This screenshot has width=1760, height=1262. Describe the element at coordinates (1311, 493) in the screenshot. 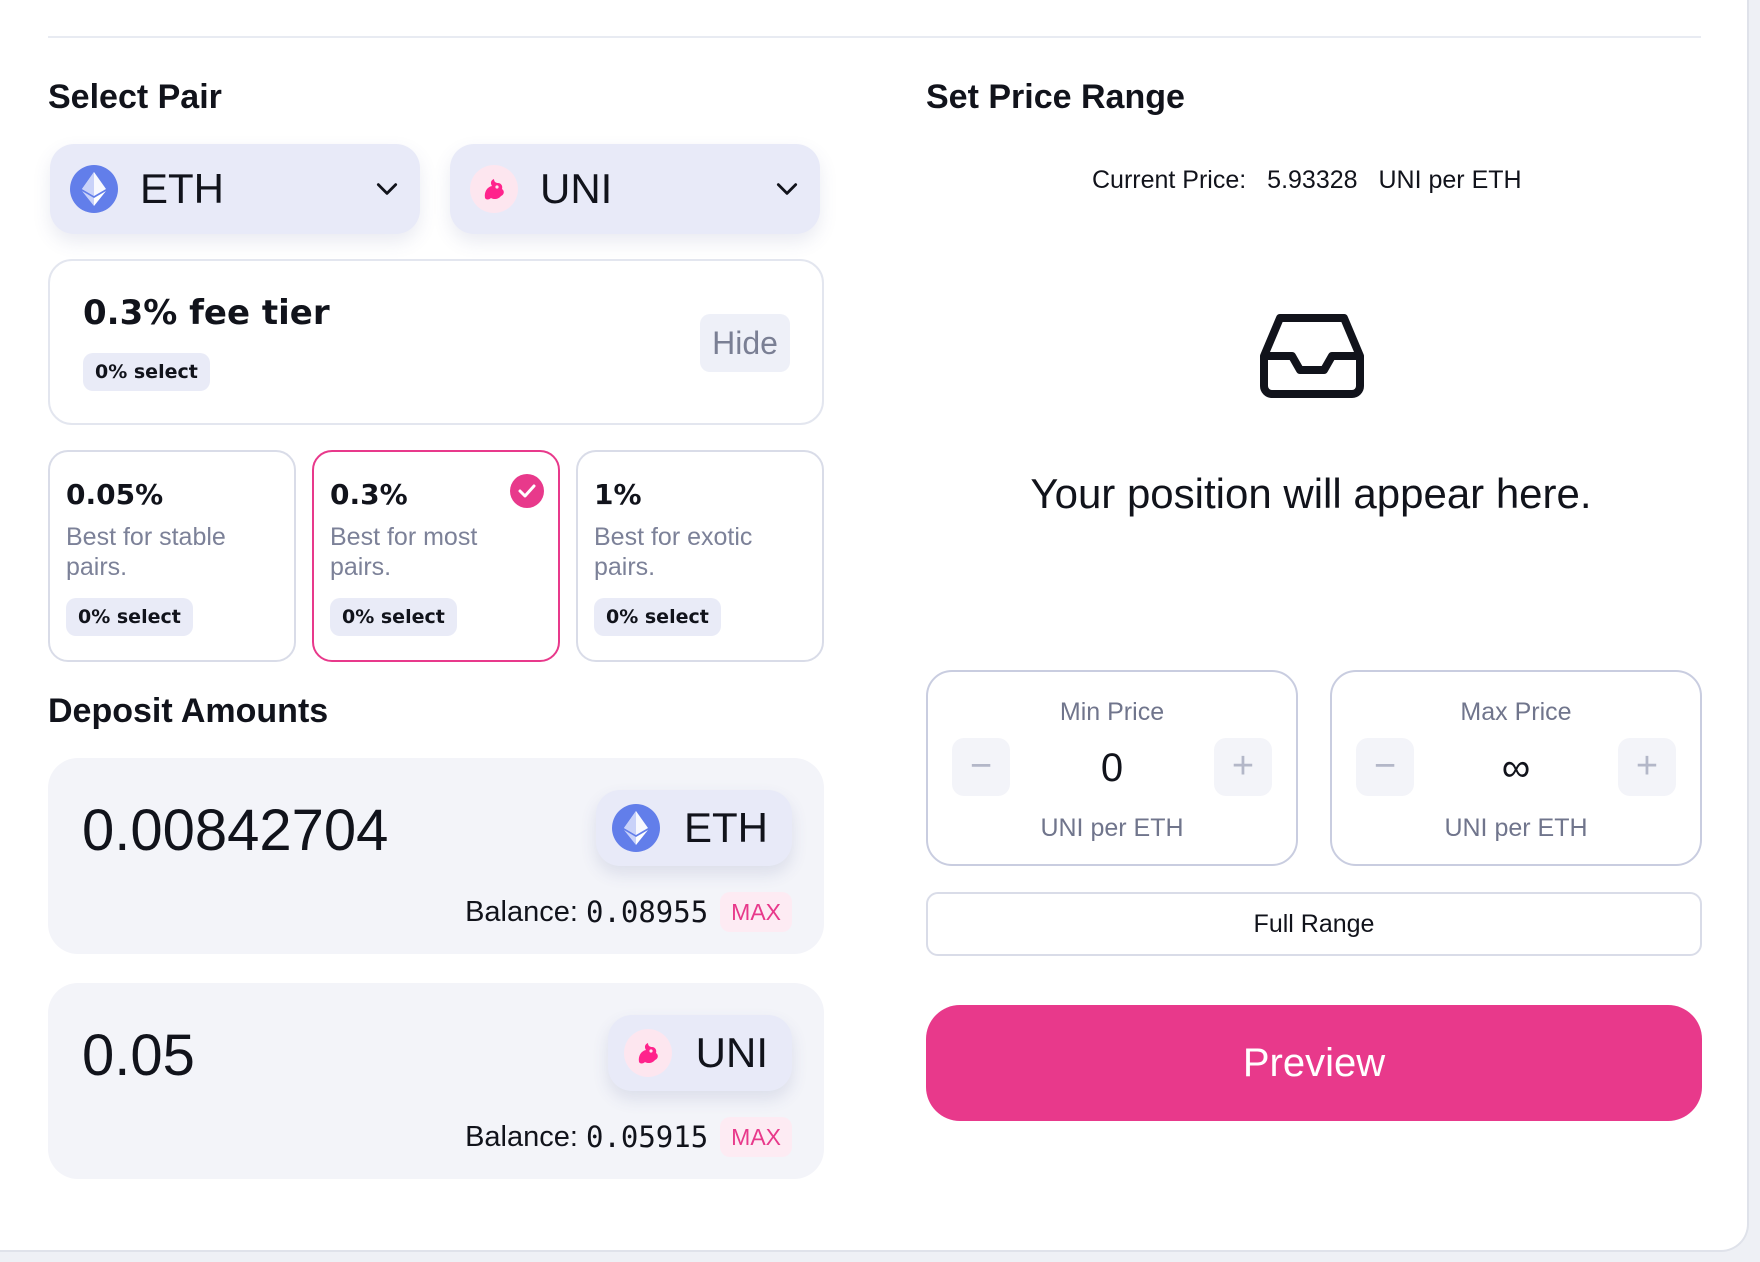

I see `position-empty-message: Your position will appear here.` at that location.